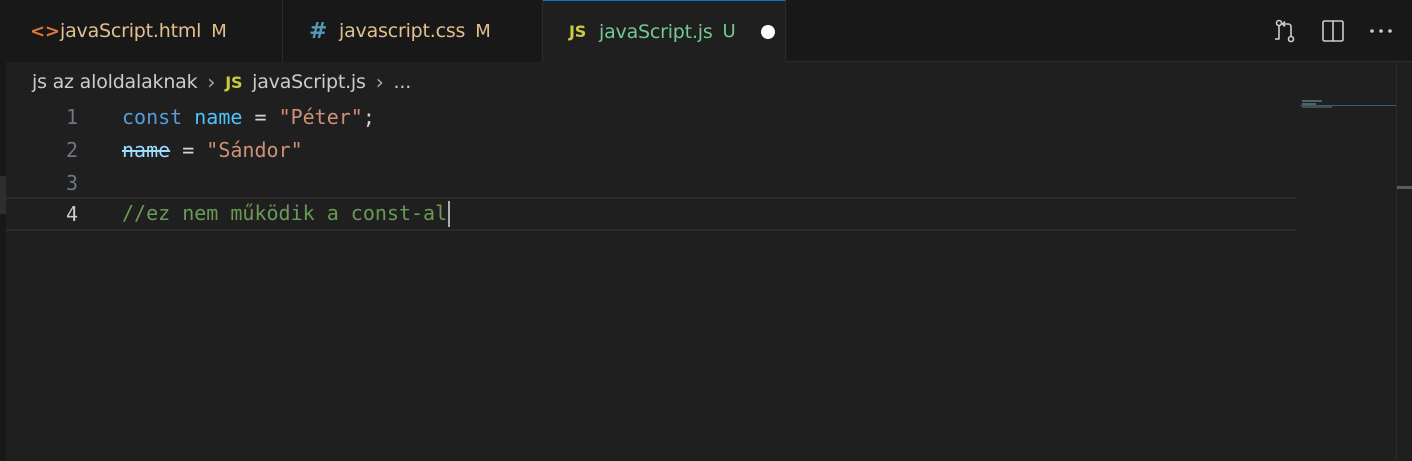 This screenshot has height=461, width=1412. I want to click on tab-label: javaScript.html, so click(131, 31).